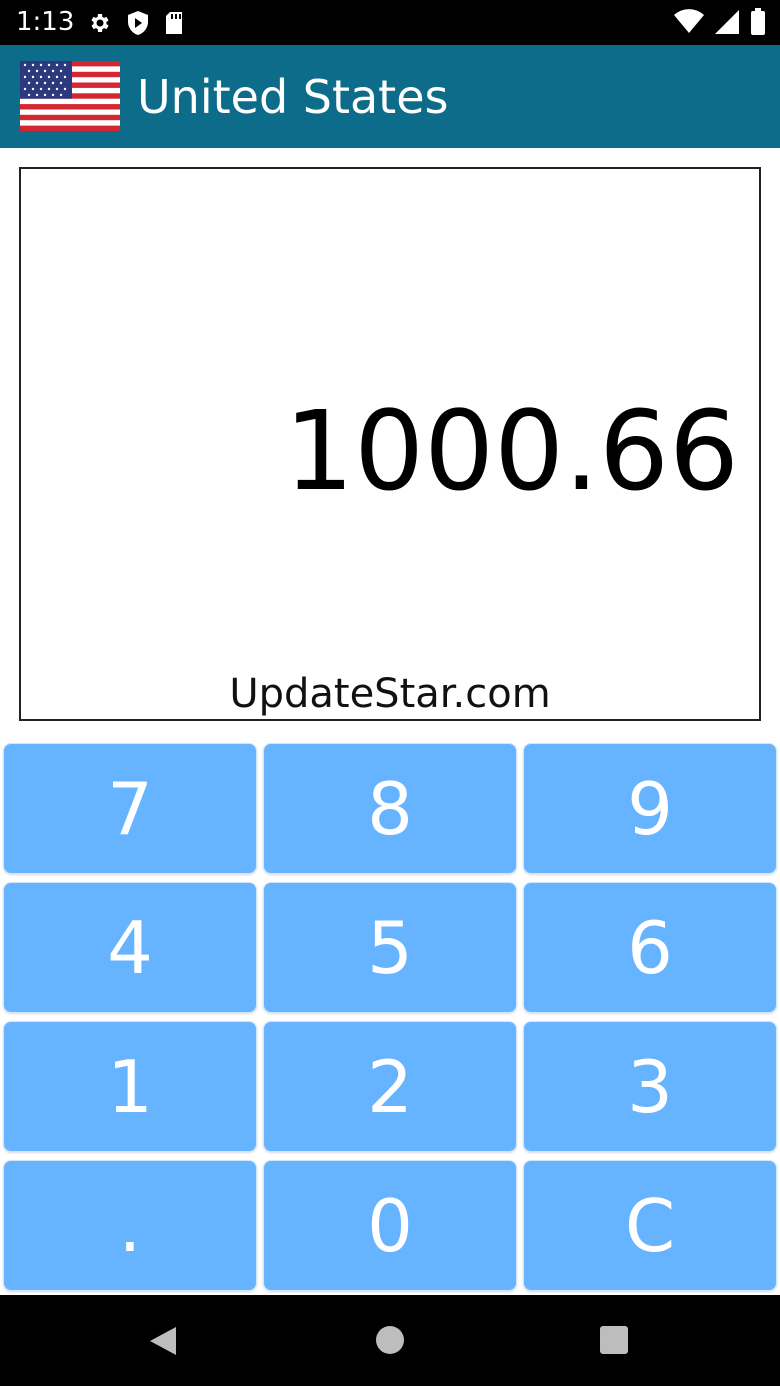  I want to click on key-3: 3, so click(650, 1086).